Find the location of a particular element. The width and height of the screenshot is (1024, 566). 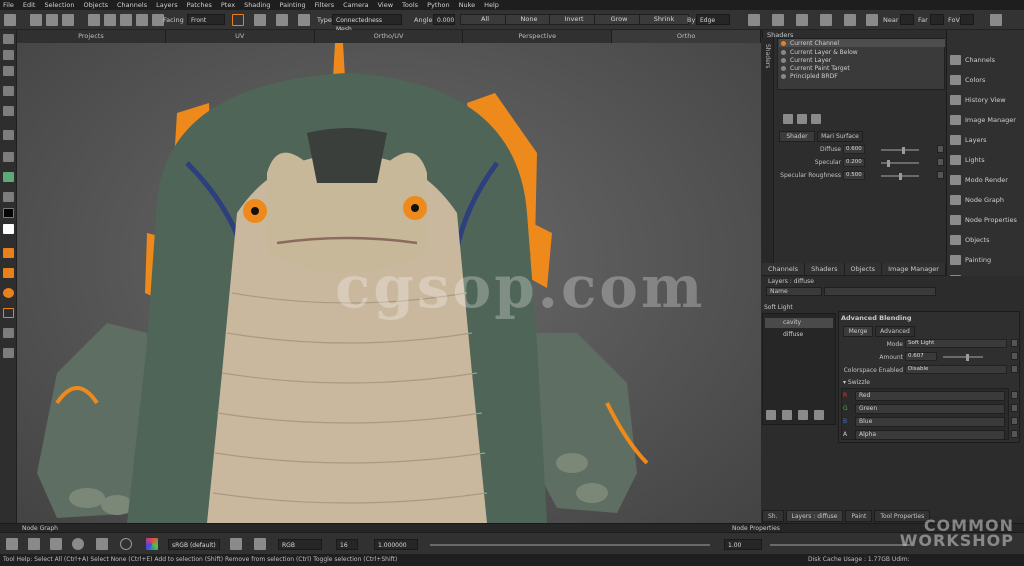

diffuse-map-button is located at coordinates (940, 149).